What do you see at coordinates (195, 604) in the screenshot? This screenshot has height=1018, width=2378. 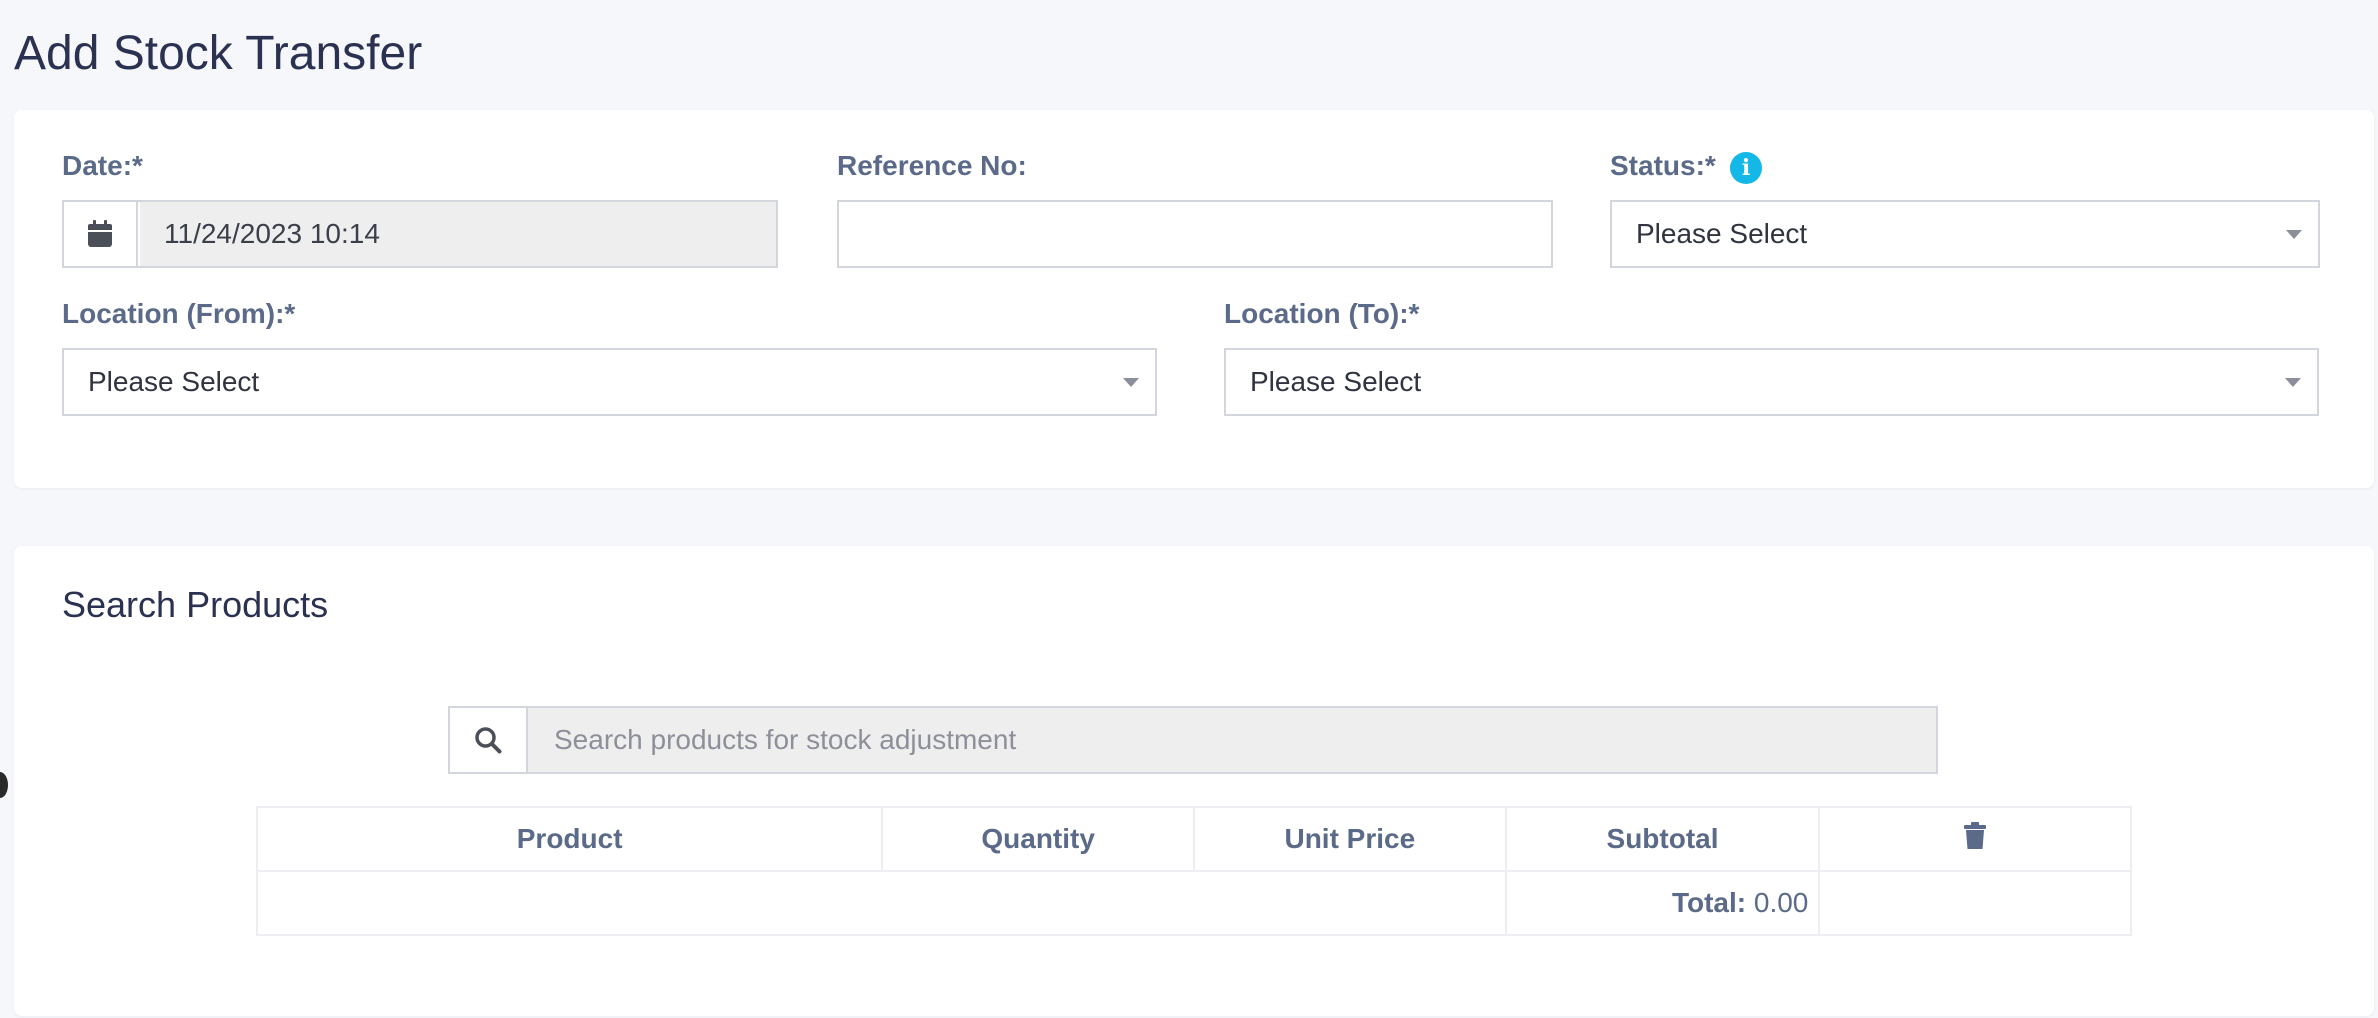 I see `section-title: Search Products` at bounding box center [195, 604].